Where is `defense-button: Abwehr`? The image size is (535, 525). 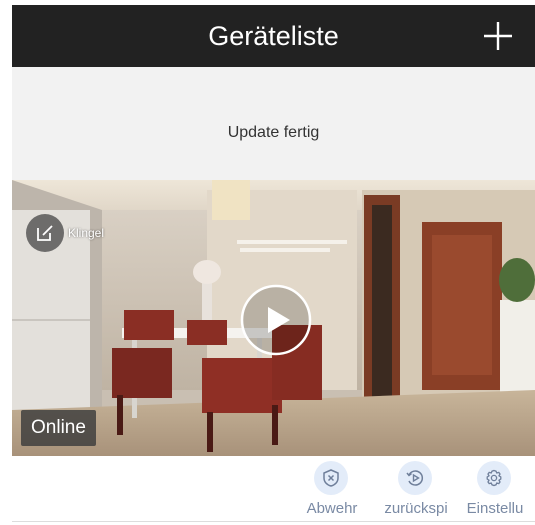 defense-button: Abwehr is located at coordinates (332, 489).